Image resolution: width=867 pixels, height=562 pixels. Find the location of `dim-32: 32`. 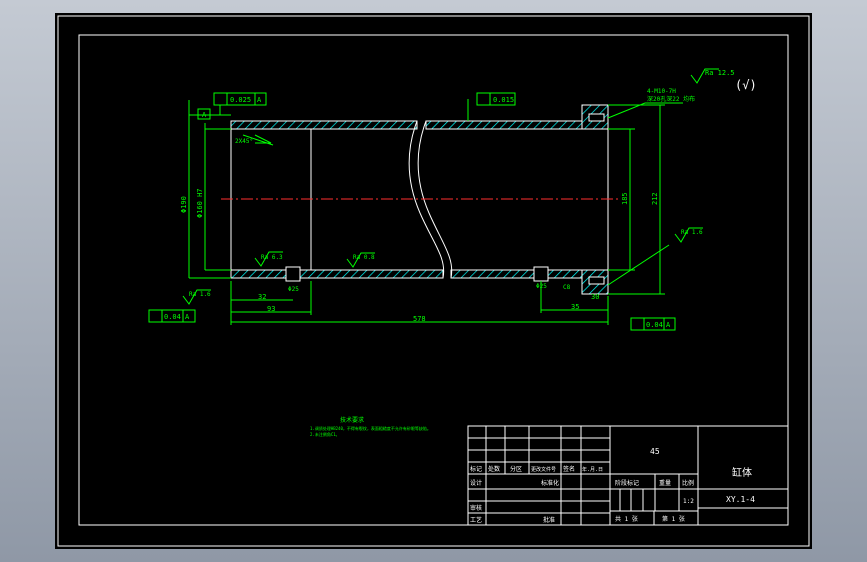

dim-32: 32 is located at coordinates (262, 297).